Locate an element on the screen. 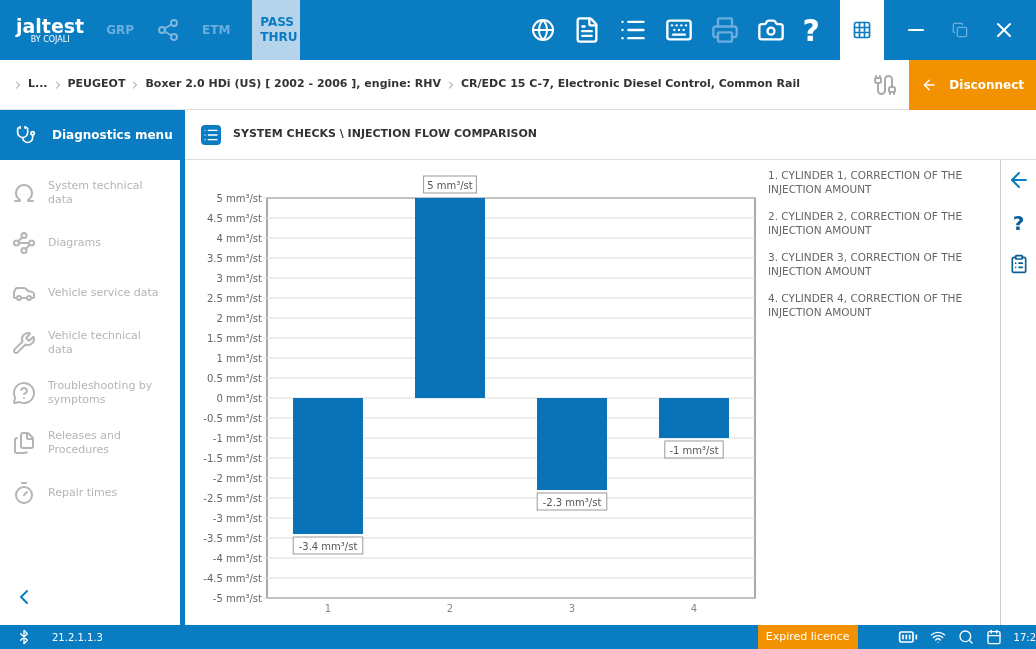 This screenshot has height=649, width=1036. y-tick-label: -1.5 mm³/st is located at coordinates (232, 458).